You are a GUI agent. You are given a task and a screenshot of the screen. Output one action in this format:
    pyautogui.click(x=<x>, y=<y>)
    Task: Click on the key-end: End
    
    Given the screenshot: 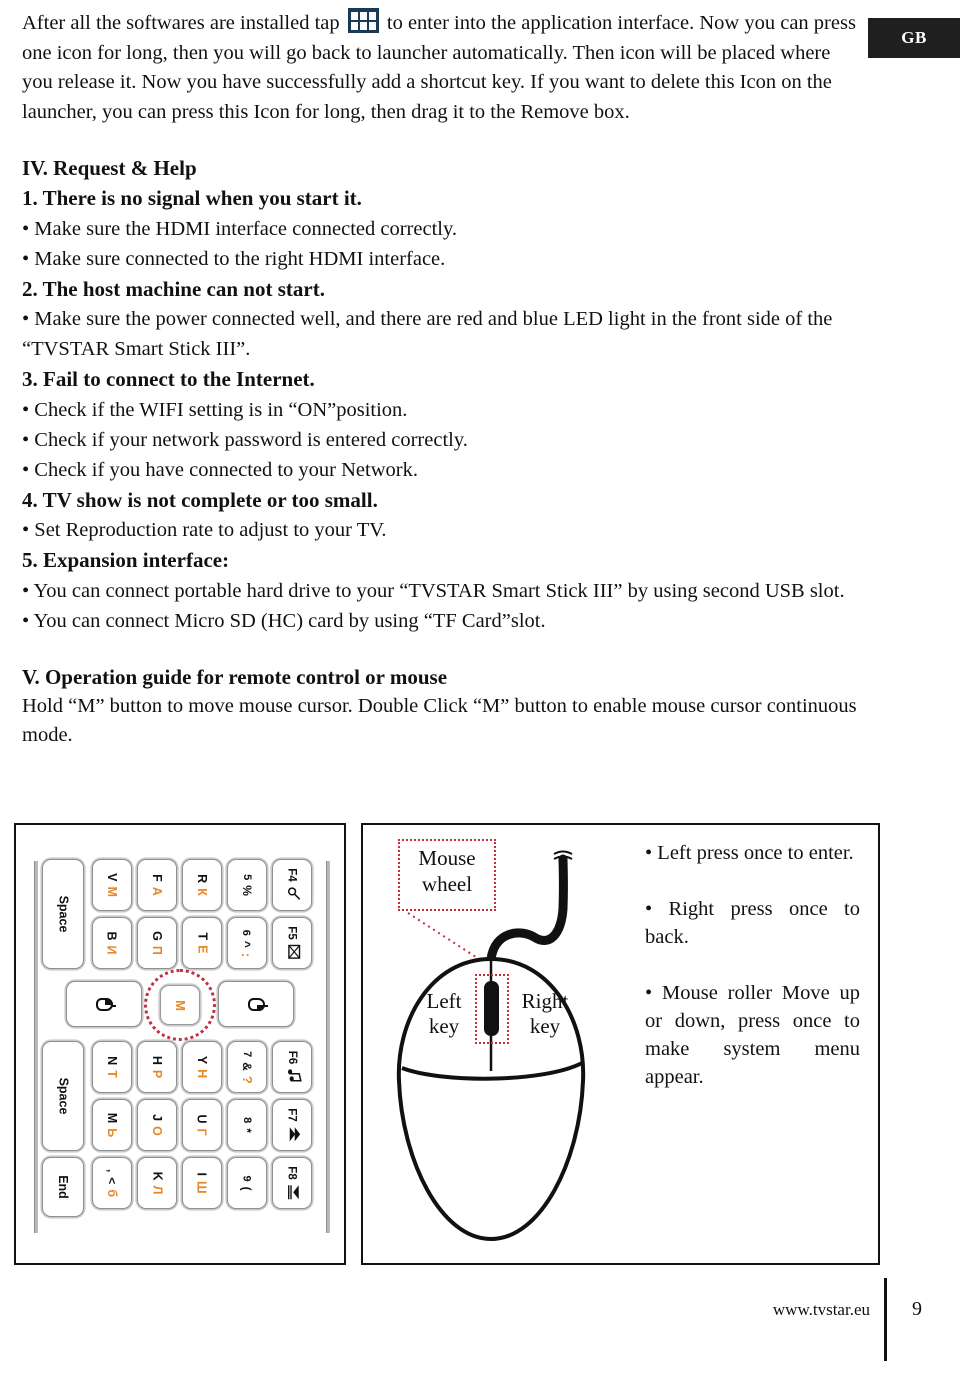 What is the action you would take?
    pyautogui.click(x=63, y=1187)
    